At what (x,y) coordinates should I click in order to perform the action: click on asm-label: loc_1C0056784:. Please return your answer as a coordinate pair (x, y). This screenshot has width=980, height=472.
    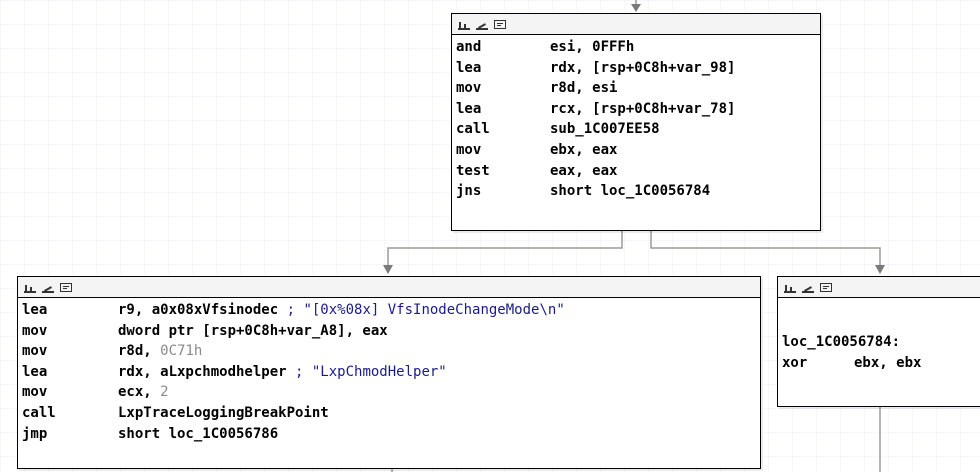
    Looking at the image, I should click on (881, 342).